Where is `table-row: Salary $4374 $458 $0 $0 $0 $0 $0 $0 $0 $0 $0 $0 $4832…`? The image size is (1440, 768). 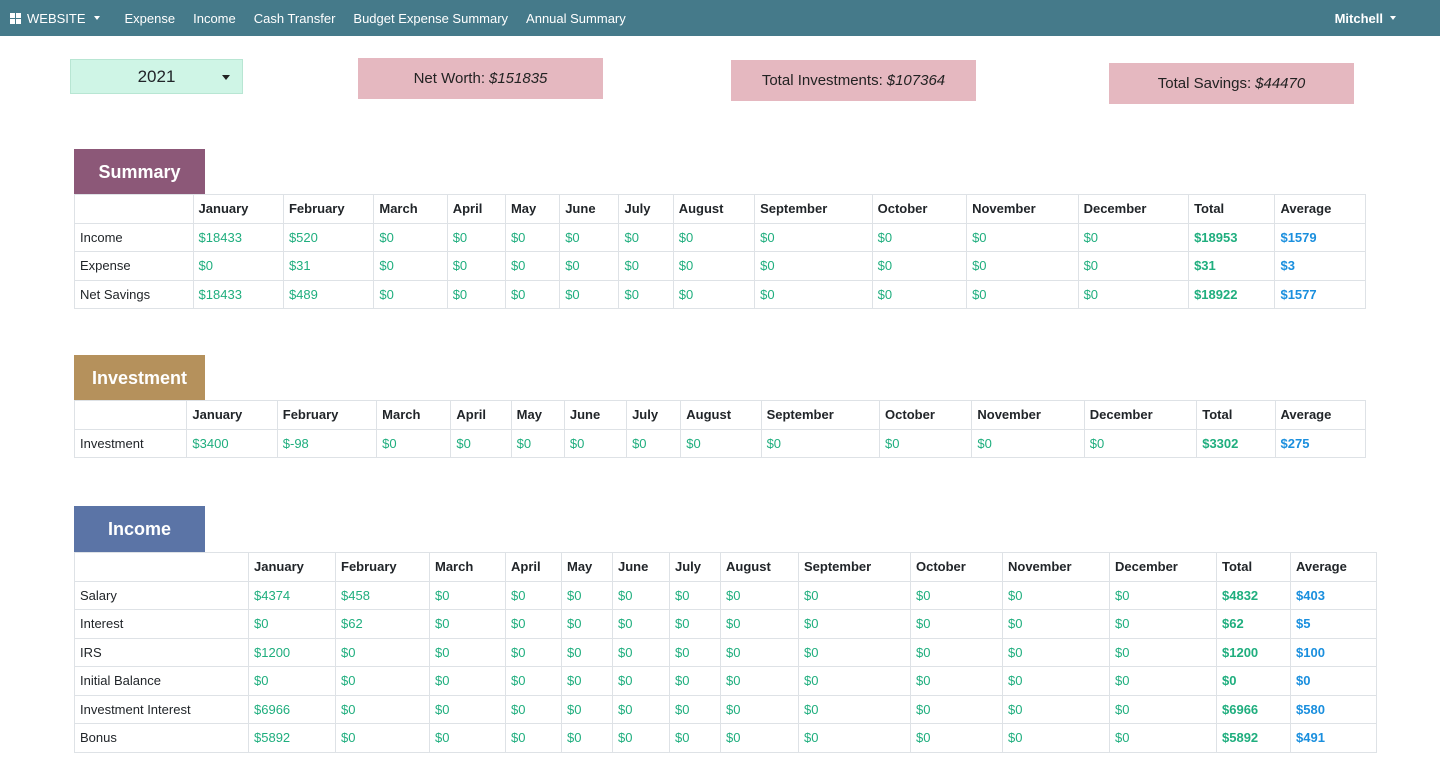 table-row: Salary $4374 $458 $0 $0 $0 $0 $0 $0 $0 $0 $0 $0 $4832… is located at coordinates (725, 595).